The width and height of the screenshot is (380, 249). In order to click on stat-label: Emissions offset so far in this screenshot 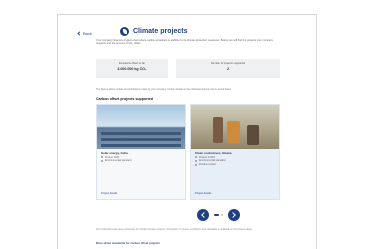, I will do `click(132, 63)`.